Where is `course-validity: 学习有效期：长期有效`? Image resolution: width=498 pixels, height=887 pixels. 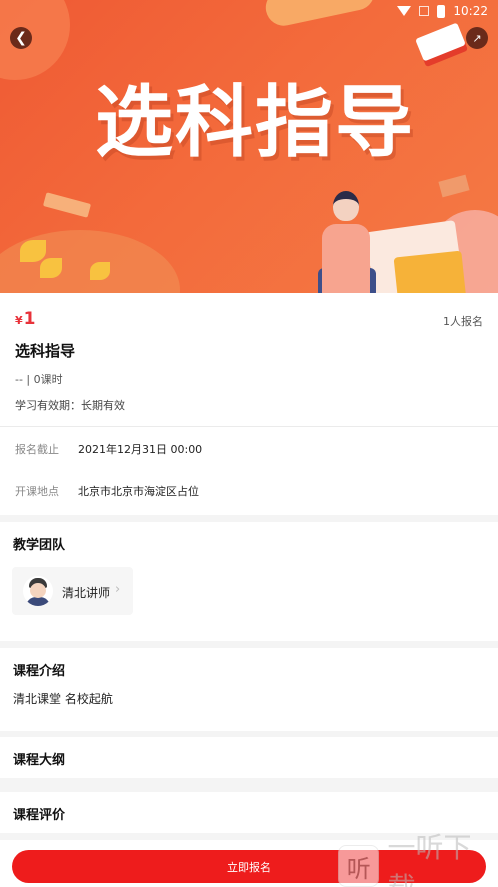 course-validity: 学习有效期：长期有效 is located at coordinates (70, 405).